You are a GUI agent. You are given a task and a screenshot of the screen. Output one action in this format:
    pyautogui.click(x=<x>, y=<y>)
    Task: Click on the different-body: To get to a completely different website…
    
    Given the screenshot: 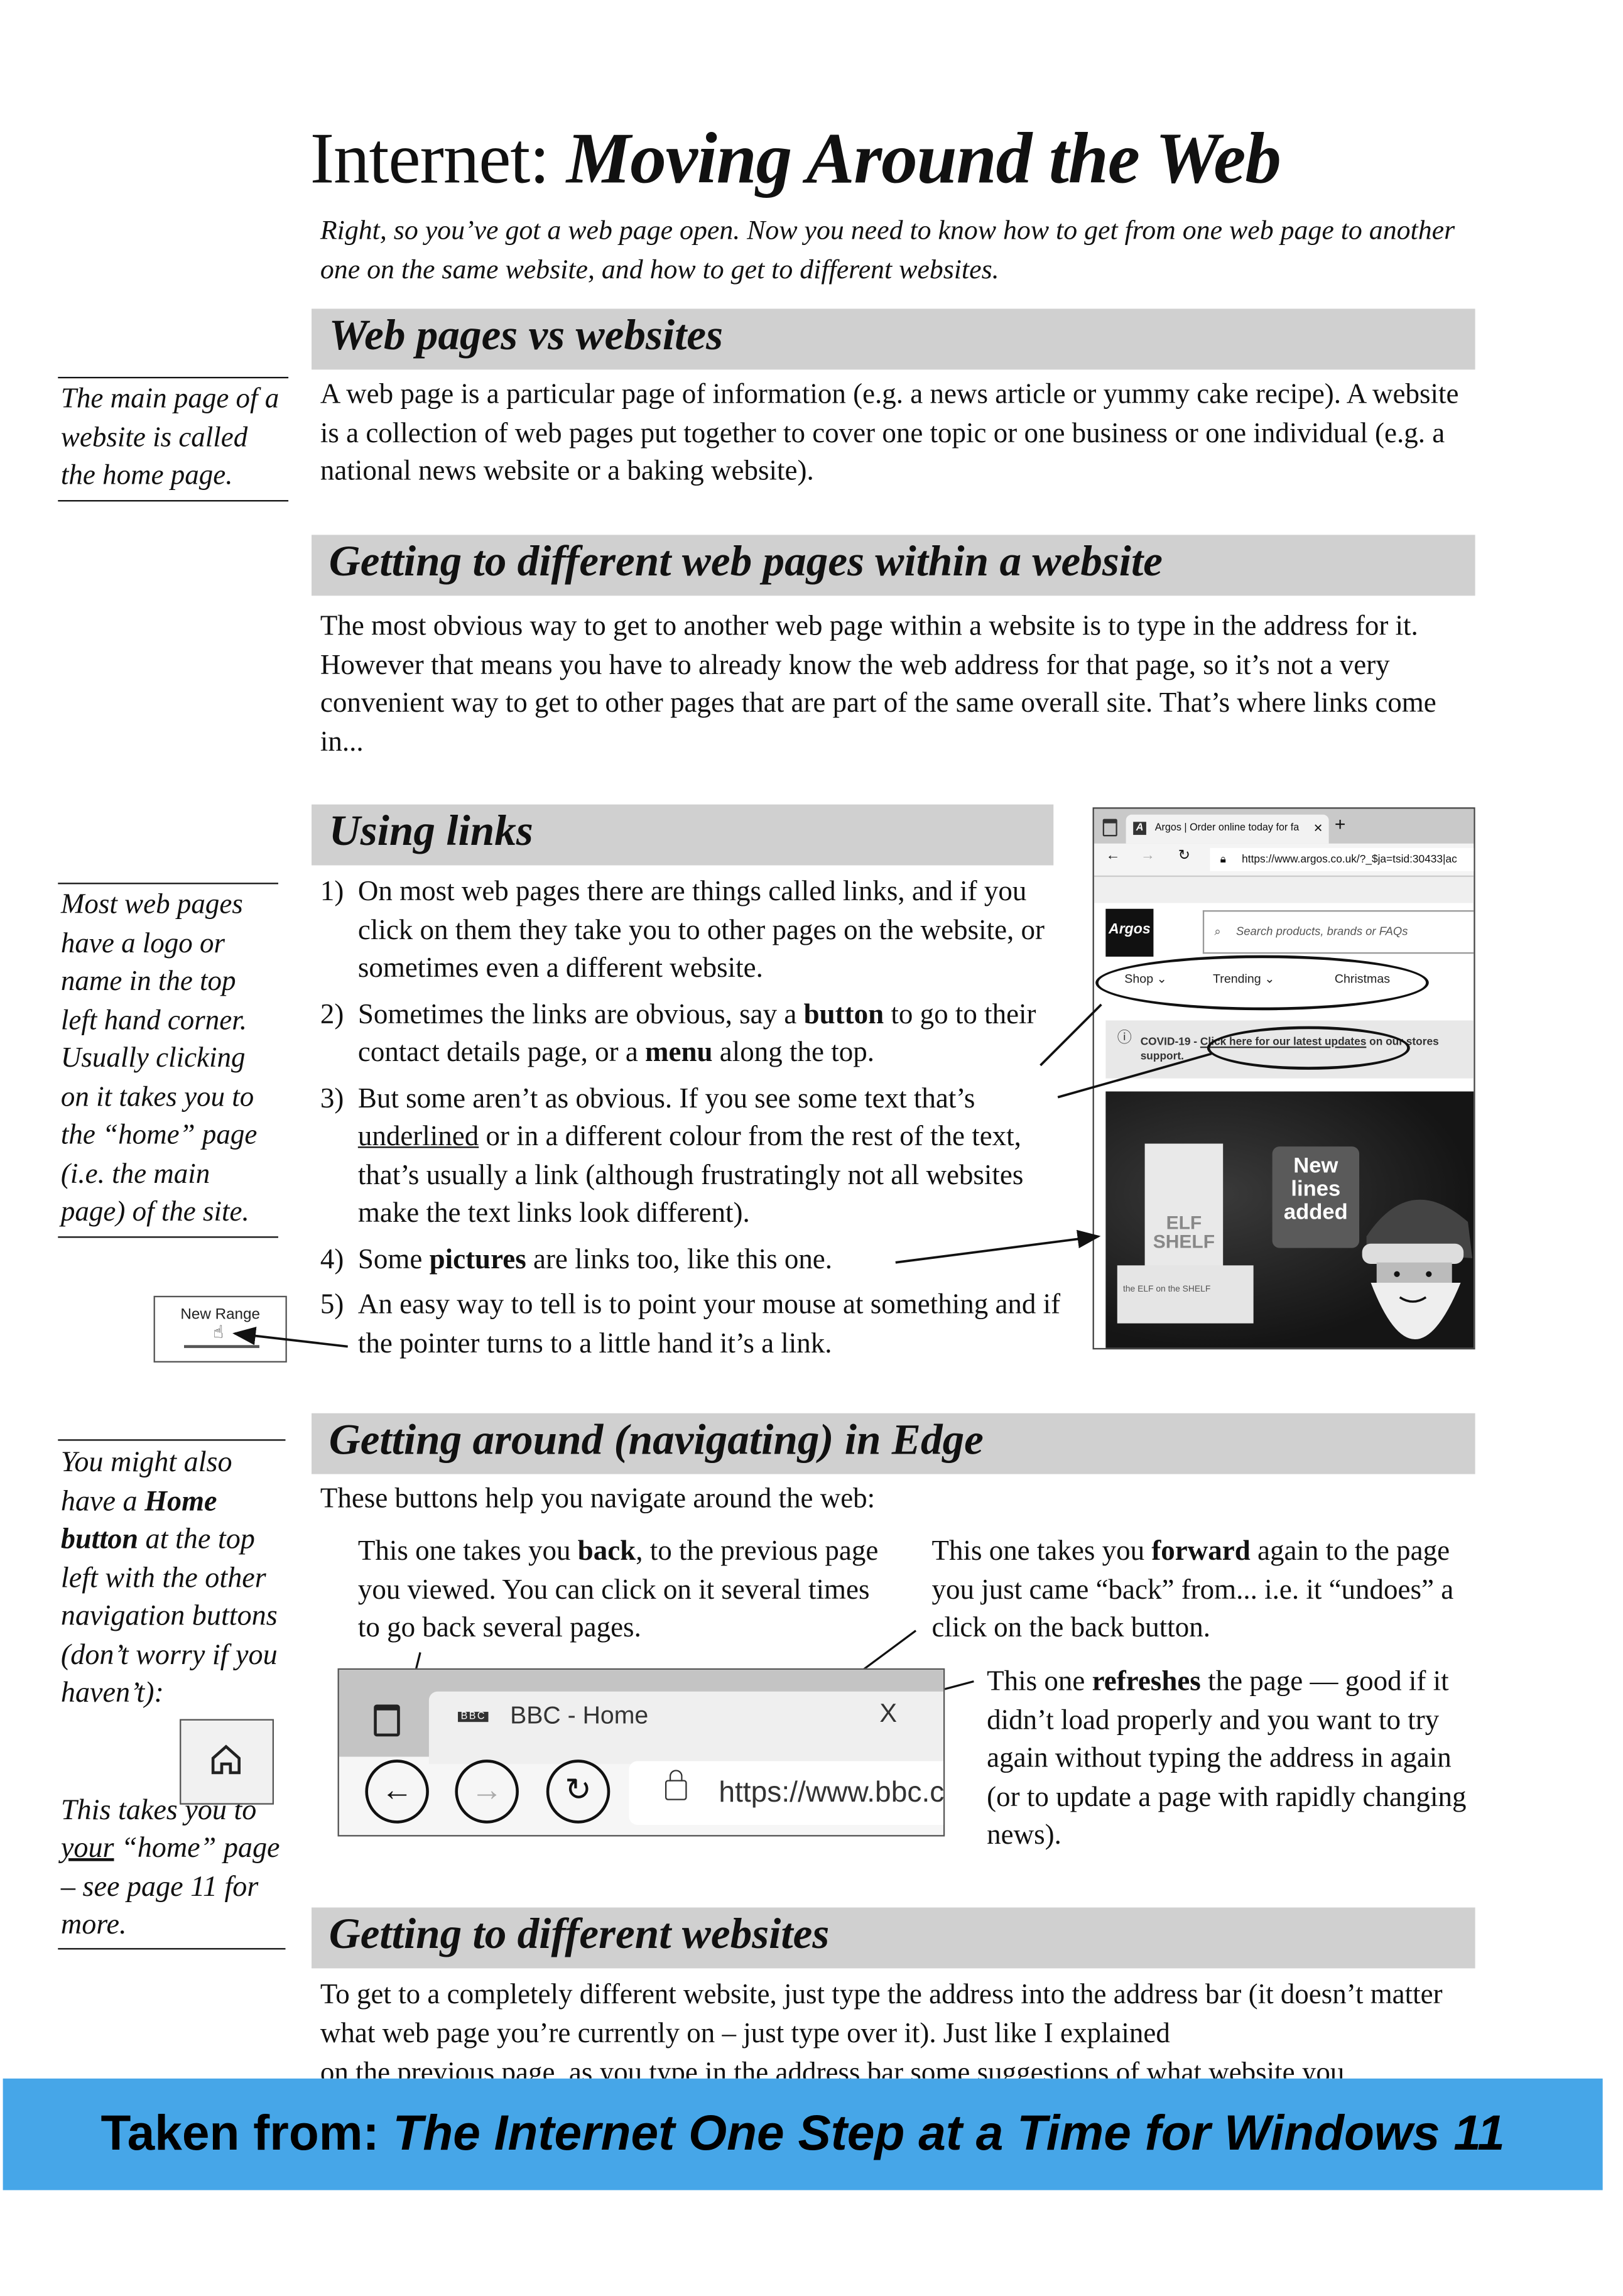 What is the action you would take?
    pyautogui.click(x=882, y=2014)
    